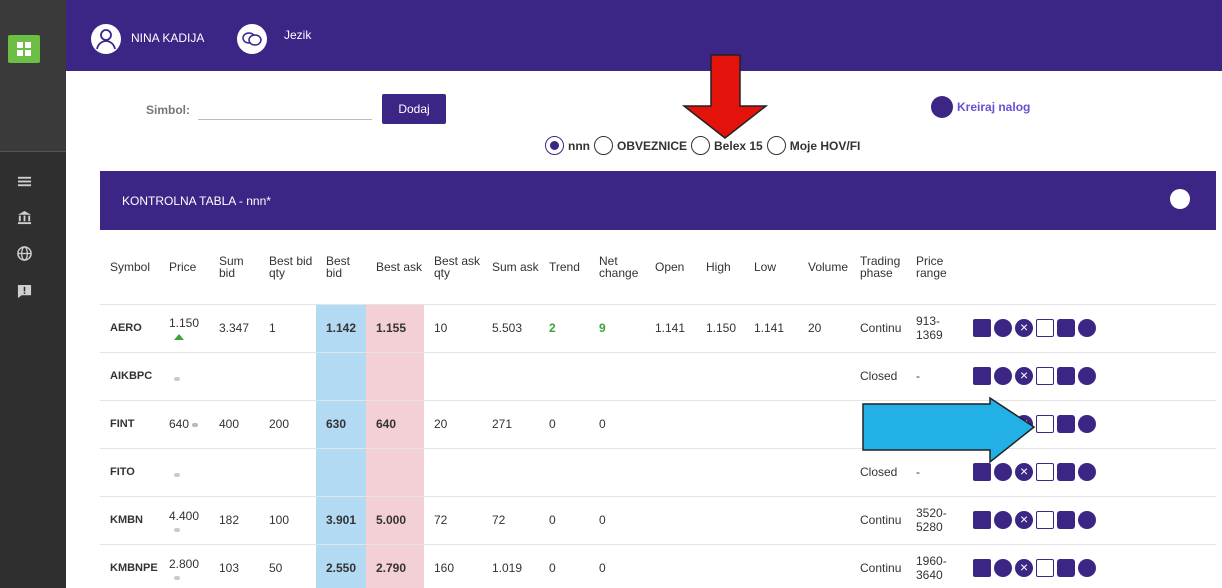  What do you see at coordinates (234, 267) in the screenshot?
I see `col-sum-bid: Sum bid` at bounding box center [234, 267].